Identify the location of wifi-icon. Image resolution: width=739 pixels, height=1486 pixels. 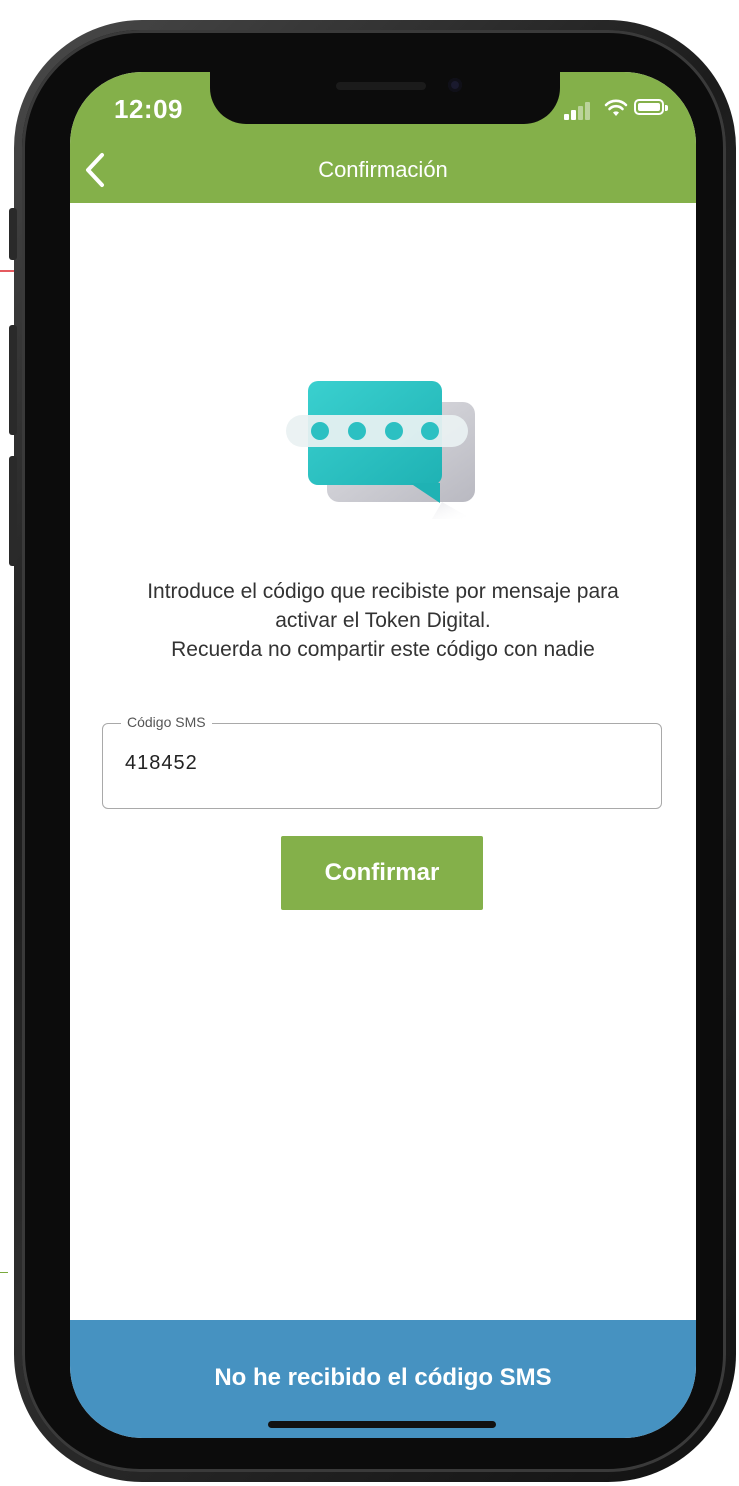
(616, 107).